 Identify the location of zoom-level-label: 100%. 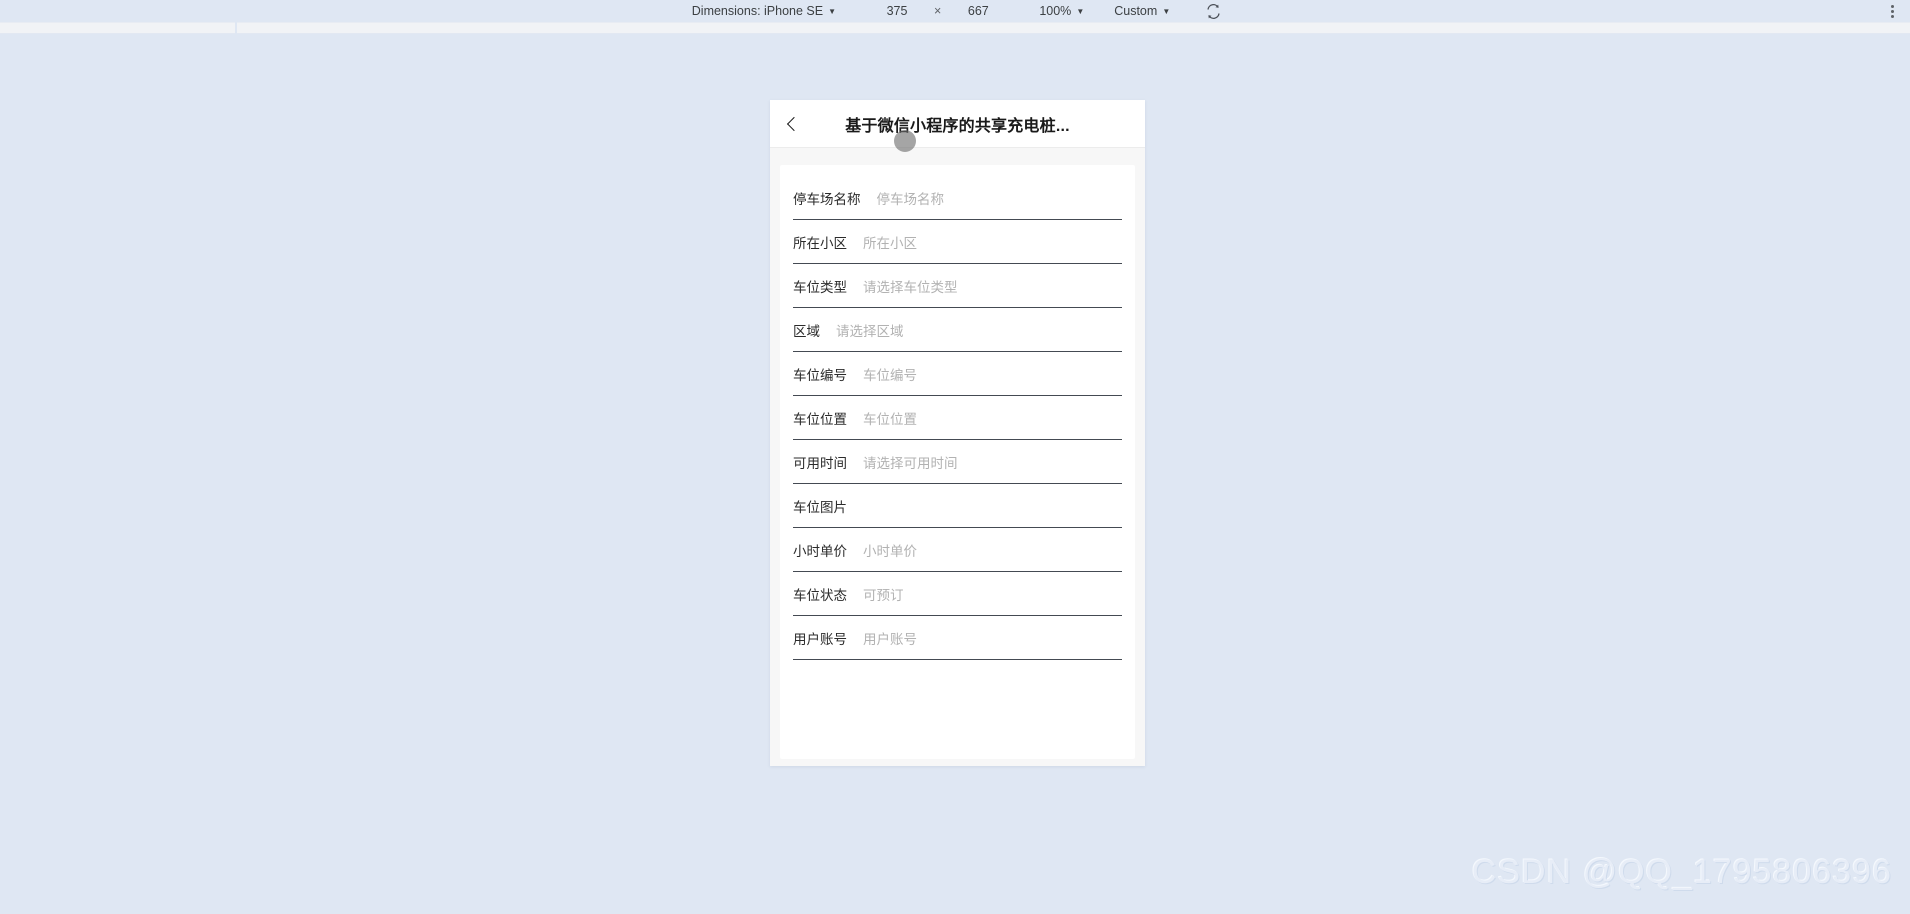
(1055, 11).